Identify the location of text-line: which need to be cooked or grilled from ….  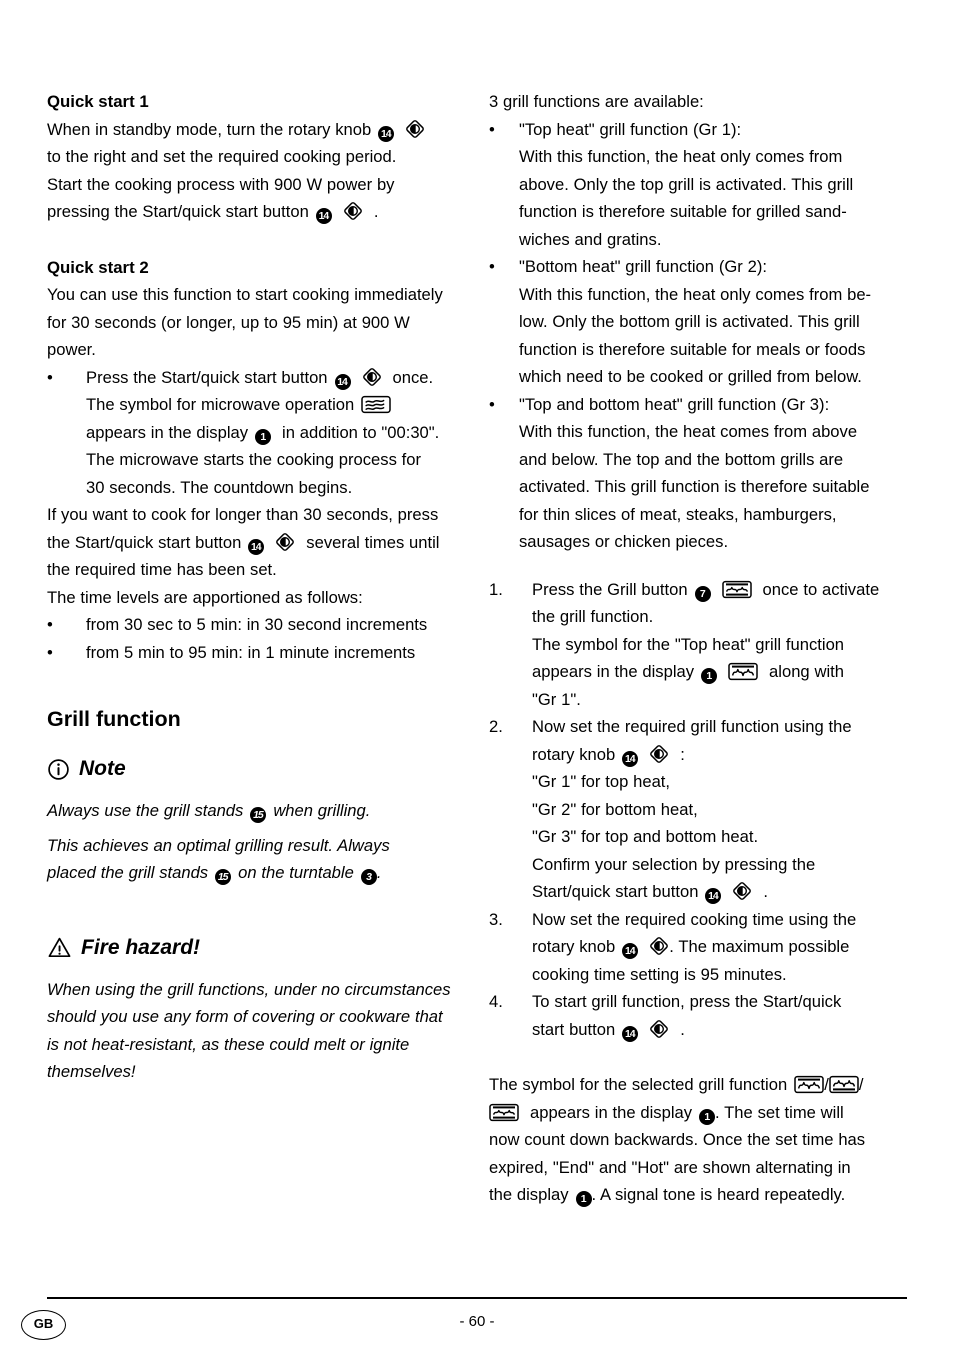
(690, 376).